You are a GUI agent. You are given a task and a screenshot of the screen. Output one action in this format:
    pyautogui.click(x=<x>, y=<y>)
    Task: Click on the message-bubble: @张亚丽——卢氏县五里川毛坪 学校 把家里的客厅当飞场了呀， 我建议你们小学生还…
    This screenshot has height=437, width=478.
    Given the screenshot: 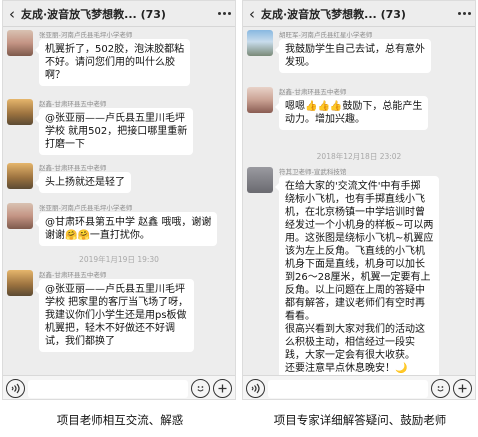 What is the action you would take?
    pyautogui.click(x=114, y=315)
    